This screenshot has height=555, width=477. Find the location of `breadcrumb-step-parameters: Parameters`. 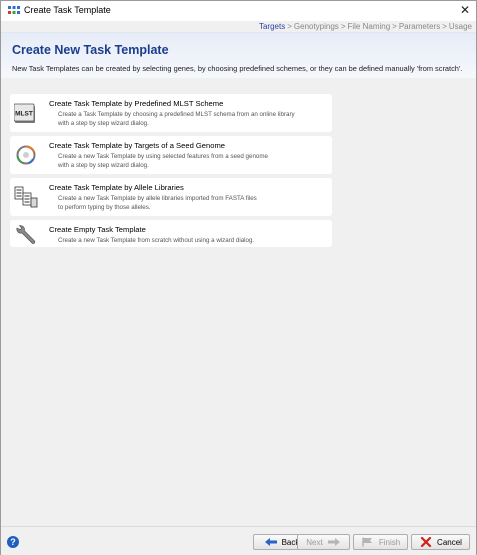

breadcrumb-step-parameters: Parameters is located at coordinates (419, 26).